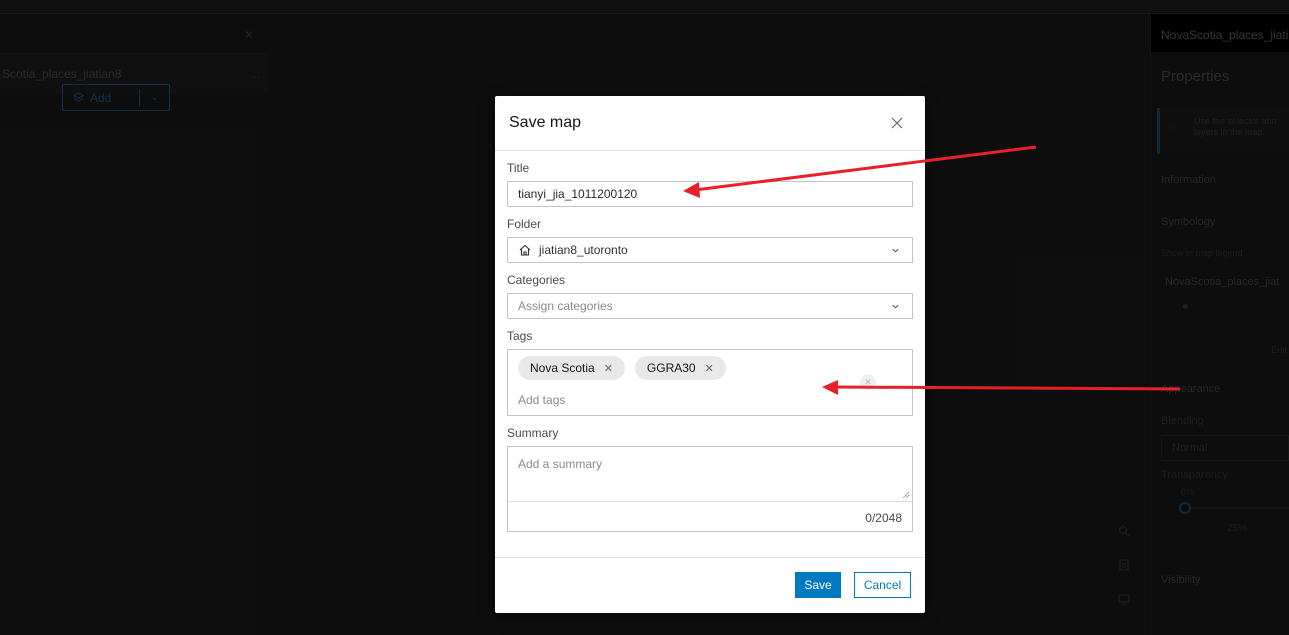 Image resolution: width=1289 pixels, height=635 pixels. Describe the element at coordinates (536, 280) in the screenshot. I see `categories-label: Categories` at that location.